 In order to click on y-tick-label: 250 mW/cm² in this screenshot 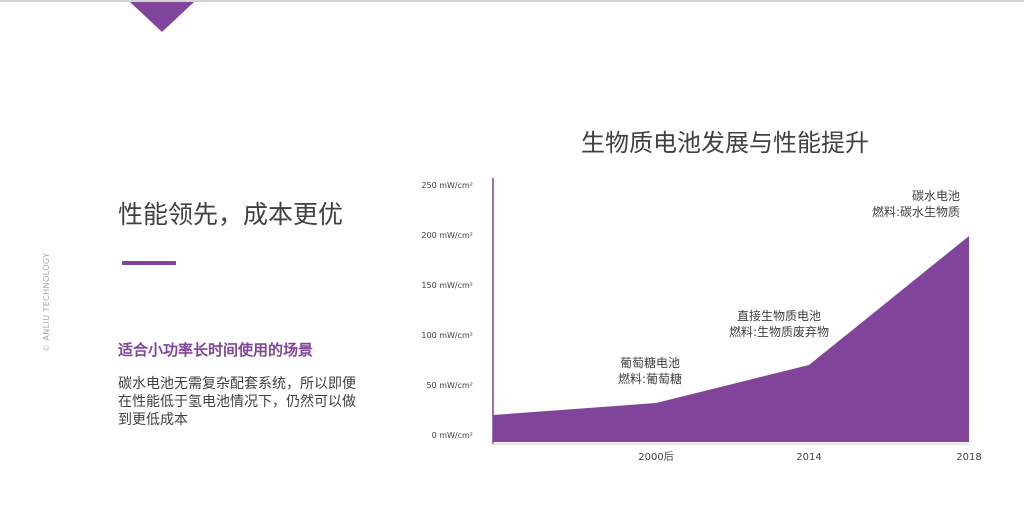, I will do `click(447, 185)`.